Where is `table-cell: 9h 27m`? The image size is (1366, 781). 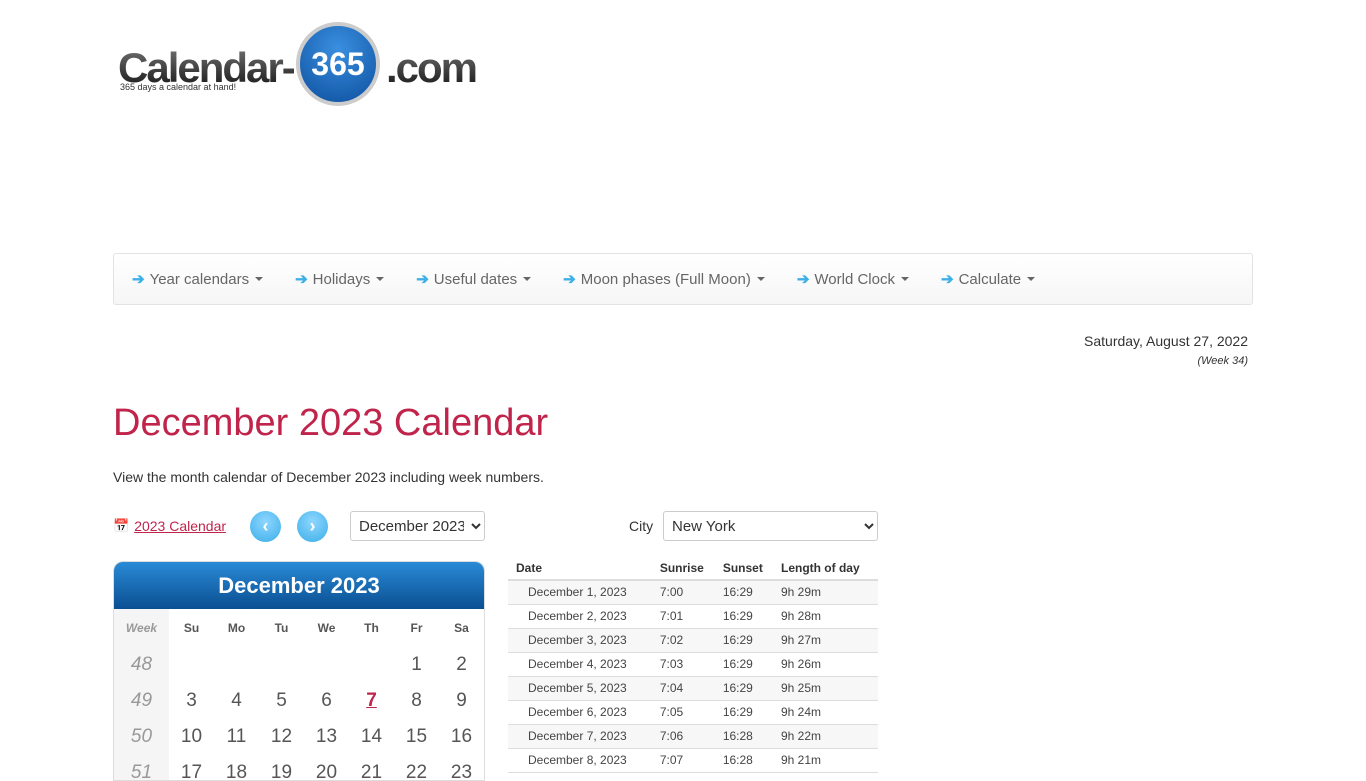
table-cell: 9h 27m is located at coordinates (825, 640).